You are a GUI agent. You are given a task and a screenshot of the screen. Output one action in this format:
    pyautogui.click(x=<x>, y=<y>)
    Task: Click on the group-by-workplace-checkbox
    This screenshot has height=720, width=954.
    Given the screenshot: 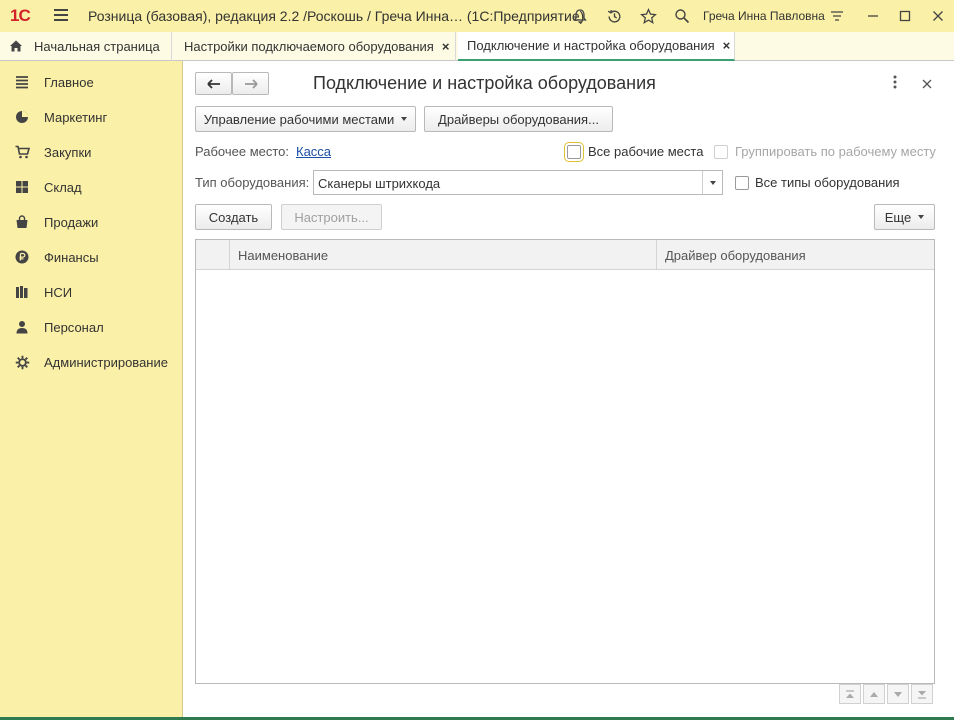 What is the action you would take?
    pyautogui.click(x=721, y=152)
    